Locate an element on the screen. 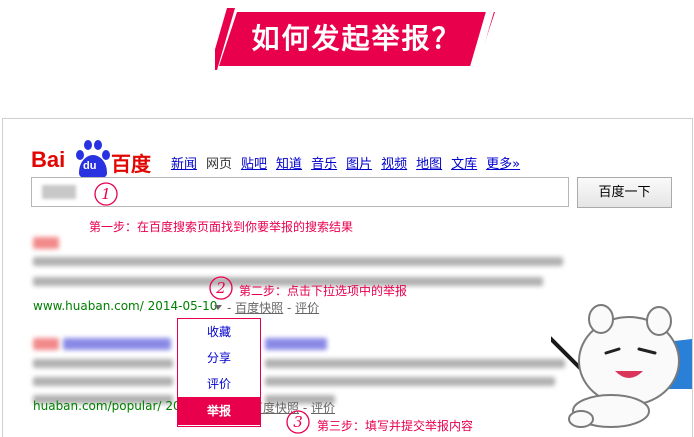  logo-baidu-text: 百度 is located at coordinates (131, 164).